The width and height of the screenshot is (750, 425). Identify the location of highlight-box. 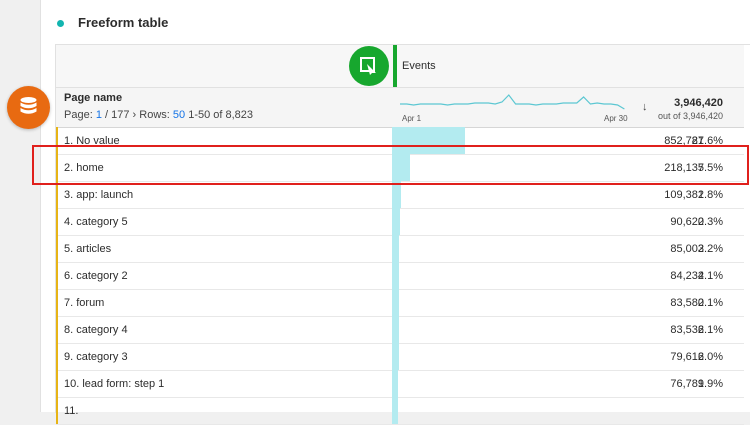
(390, 165).